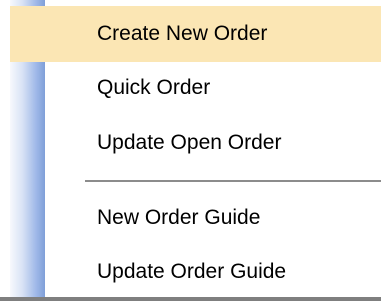 This screenshot has width=381, height=301. Describe the element at coordinates (179, 217) in the screenshot. I see `menu-item-label: New Order Guide` at that location.